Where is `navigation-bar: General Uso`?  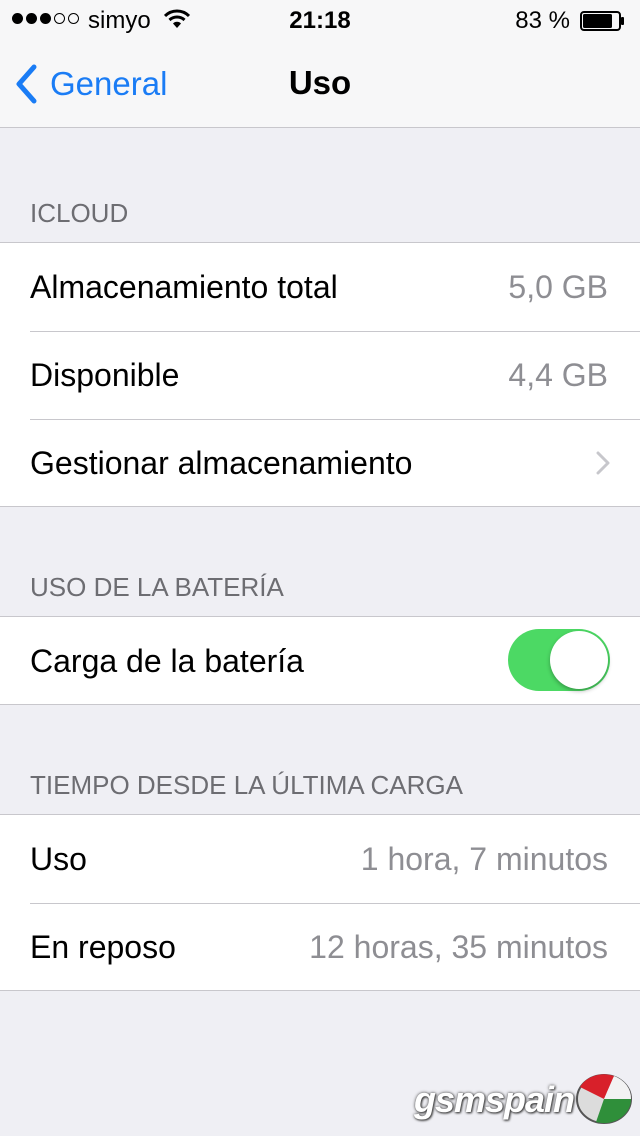 navigation-bar: General Uso is located at coordinates (320, 84).